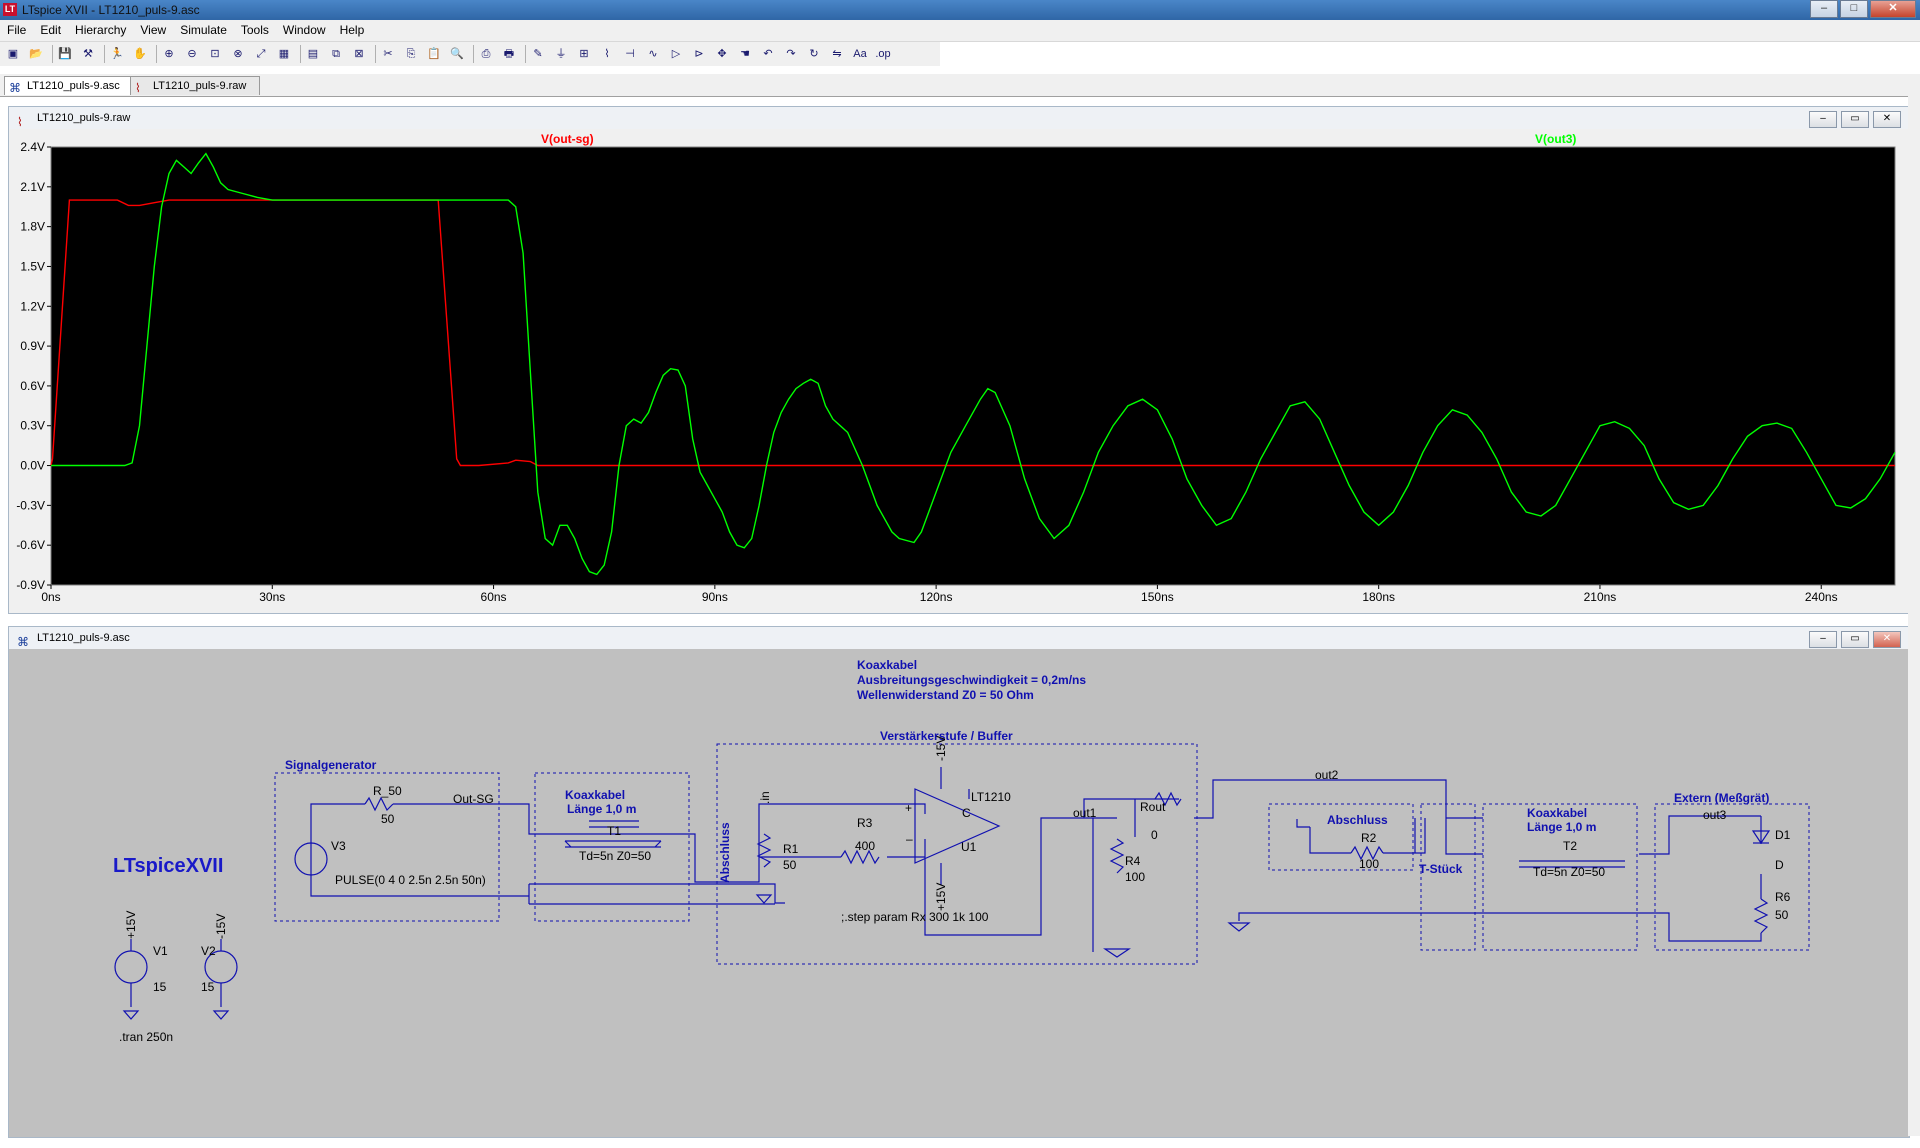 The height and width of the screenshot is (1148, 1920). I want to click on x-tick-label: 150ns, so click(1157, 597).